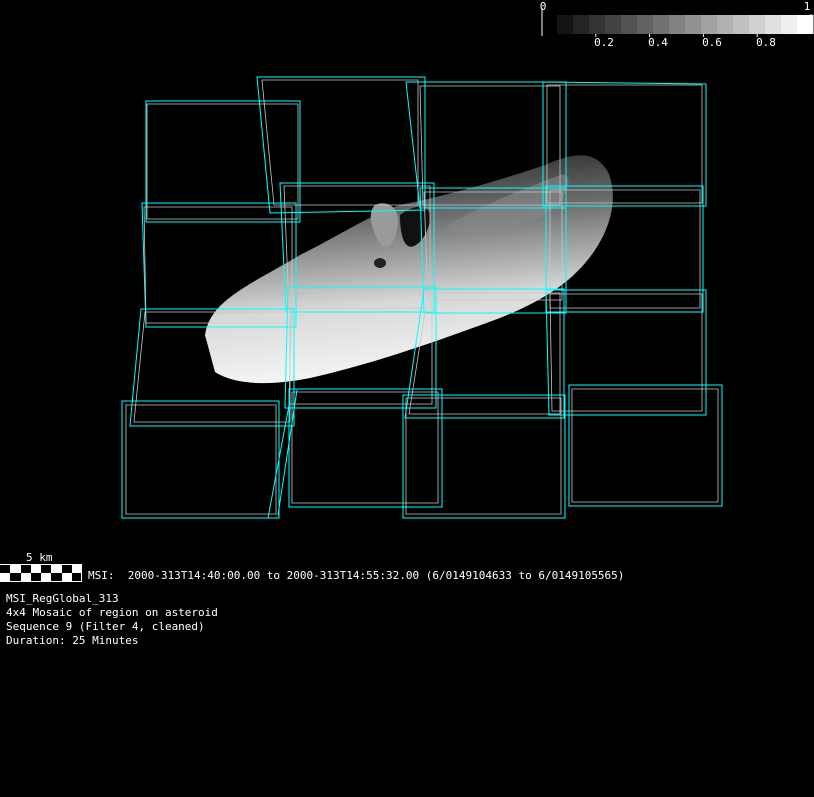 The height and width of the screenshot is (797, 814). I want to click on colorbar-tick-label: 0.2, so click(604, 42).